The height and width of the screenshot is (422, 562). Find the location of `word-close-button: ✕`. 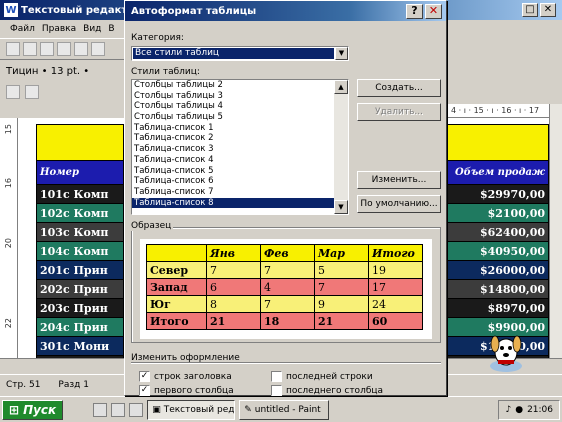

word-close-button: ✕ is located at coordinates (548, 10).